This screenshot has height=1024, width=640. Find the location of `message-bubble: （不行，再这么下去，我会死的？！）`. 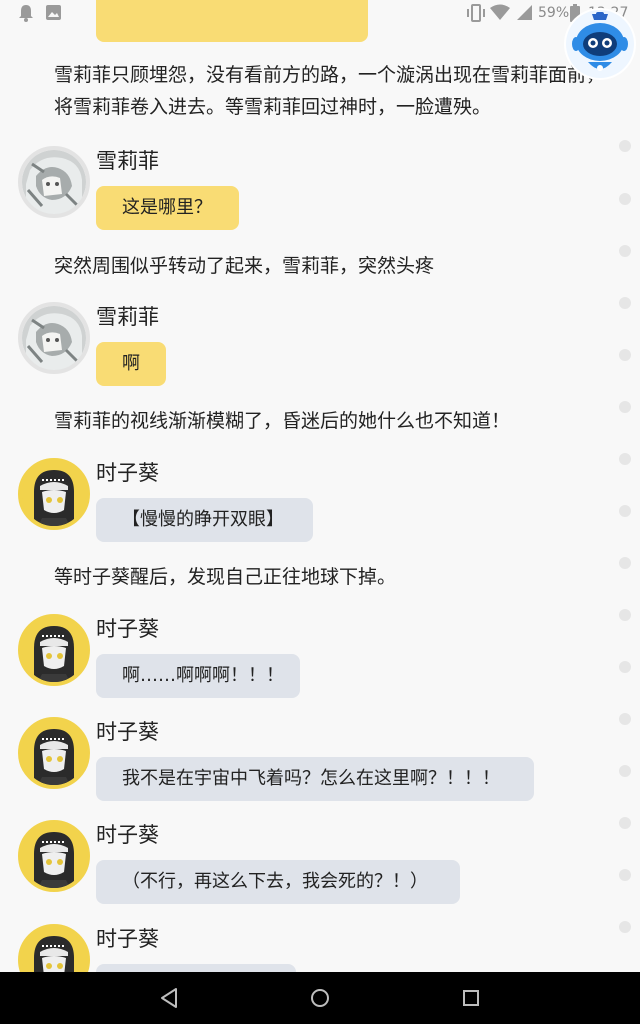

message-bubble: （不行，再这么下去，我会死的？！） is located at coordinates (278, 882).